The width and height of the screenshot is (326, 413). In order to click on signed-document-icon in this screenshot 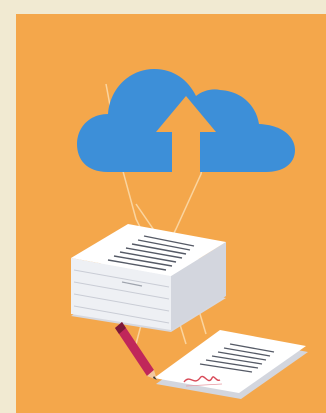, I will do `click(231, 364)`.